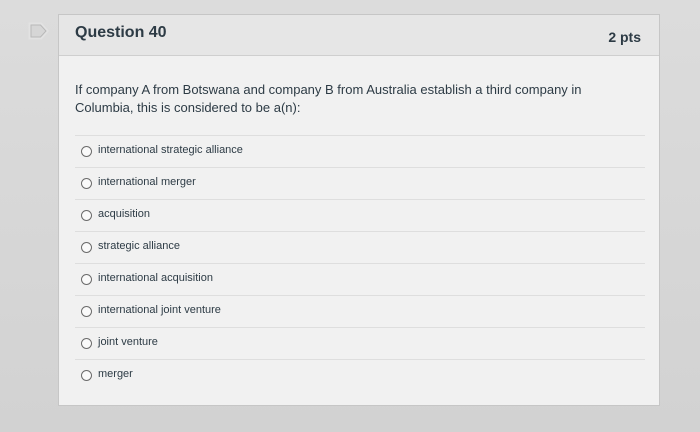  Describe the element at coordinates (360, 247) in the screenshot. I see `answer-option: strategic alliance` at that location.